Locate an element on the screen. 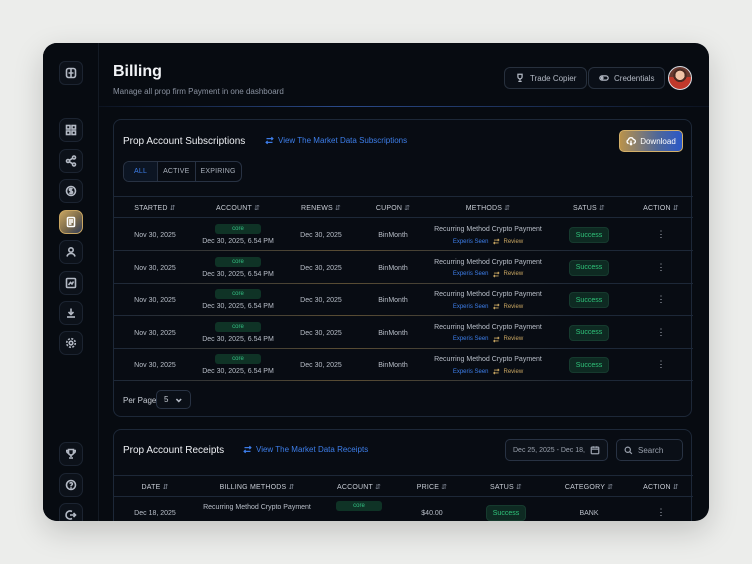  trade-copier-button: Trade Copier is located at coordinates (546, 78).